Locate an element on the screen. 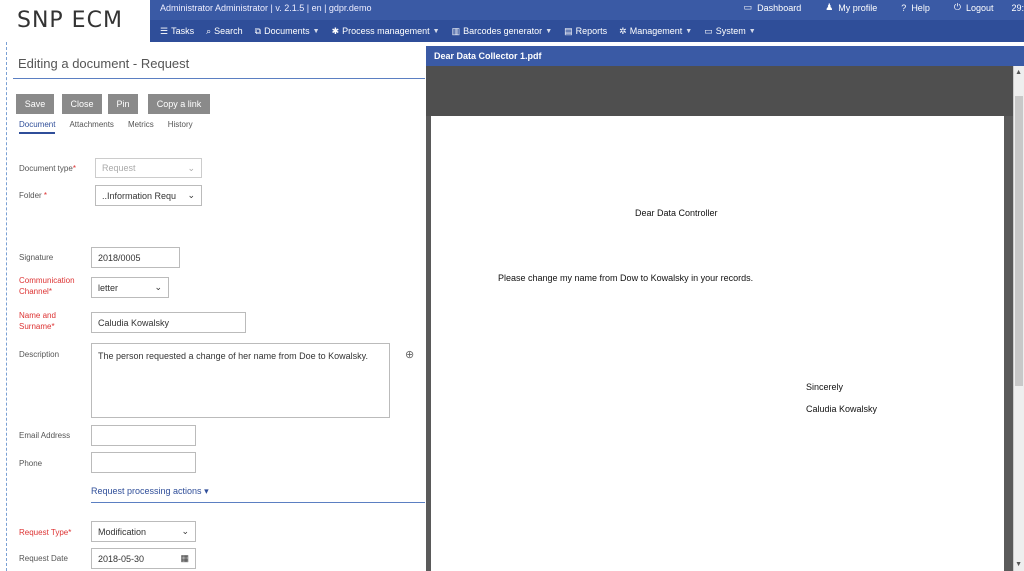 The width and height of the screenshot is (1024, 571). title-divider is located at coordinates (219, 78).